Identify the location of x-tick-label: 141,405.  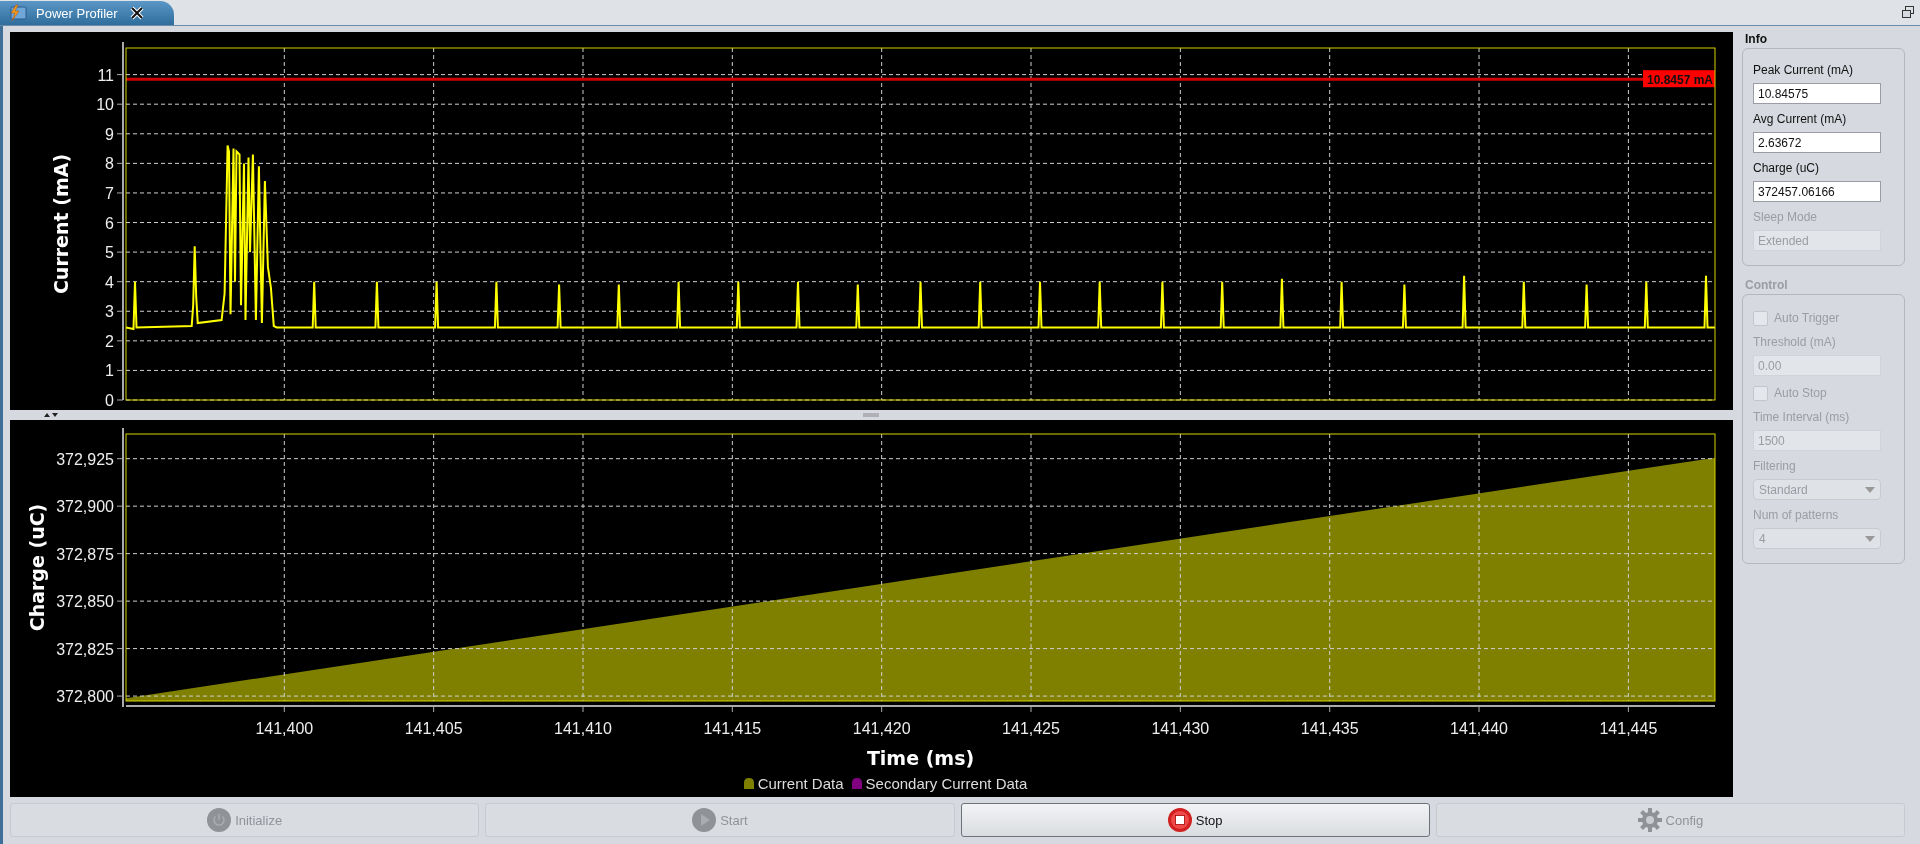
(433, 728).